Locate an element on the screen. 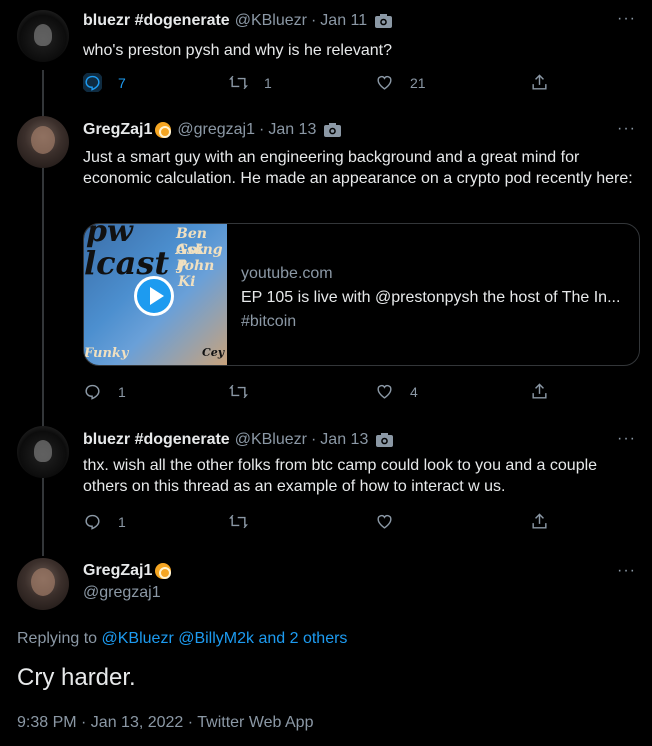 The width and height of the screenshot is (652, 746). tweet-date: Jan 11 is located at coordinates (343, 21).